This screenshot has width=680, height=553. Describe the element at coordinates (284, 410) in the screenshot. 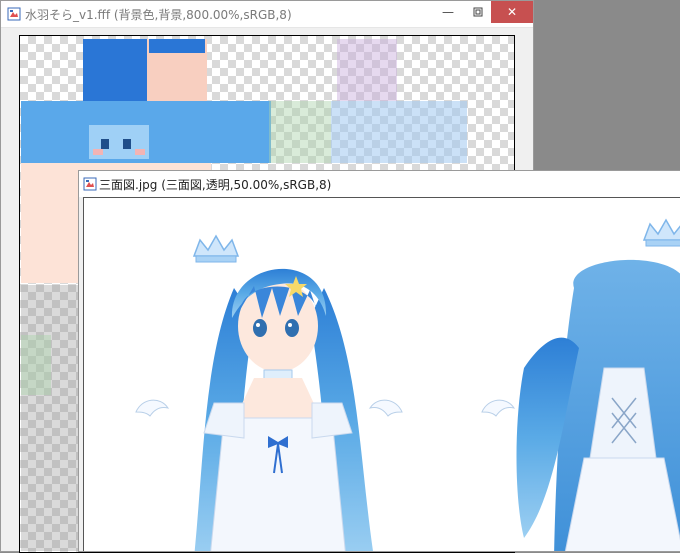

I see `front-view-character` at that location.